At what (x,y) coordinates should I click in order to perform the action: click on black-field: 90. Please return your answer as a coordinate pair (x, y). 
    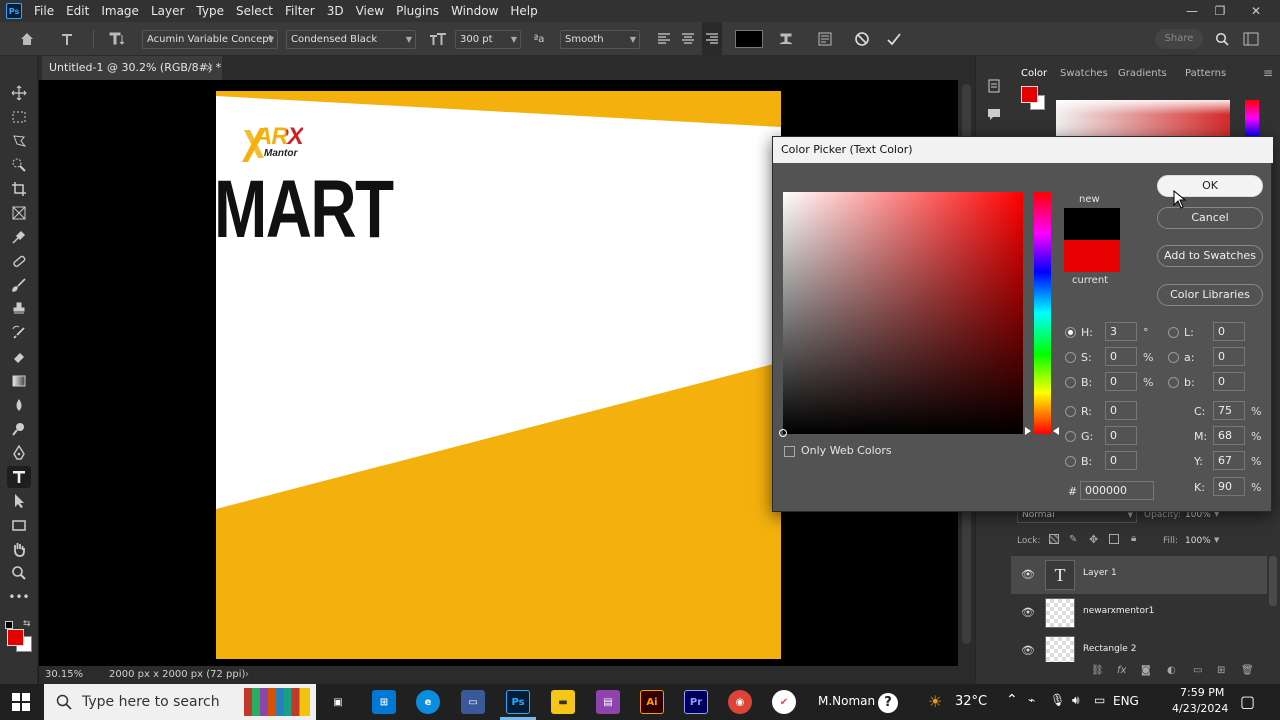
    Looking at the image, I should click on (1229, 486).